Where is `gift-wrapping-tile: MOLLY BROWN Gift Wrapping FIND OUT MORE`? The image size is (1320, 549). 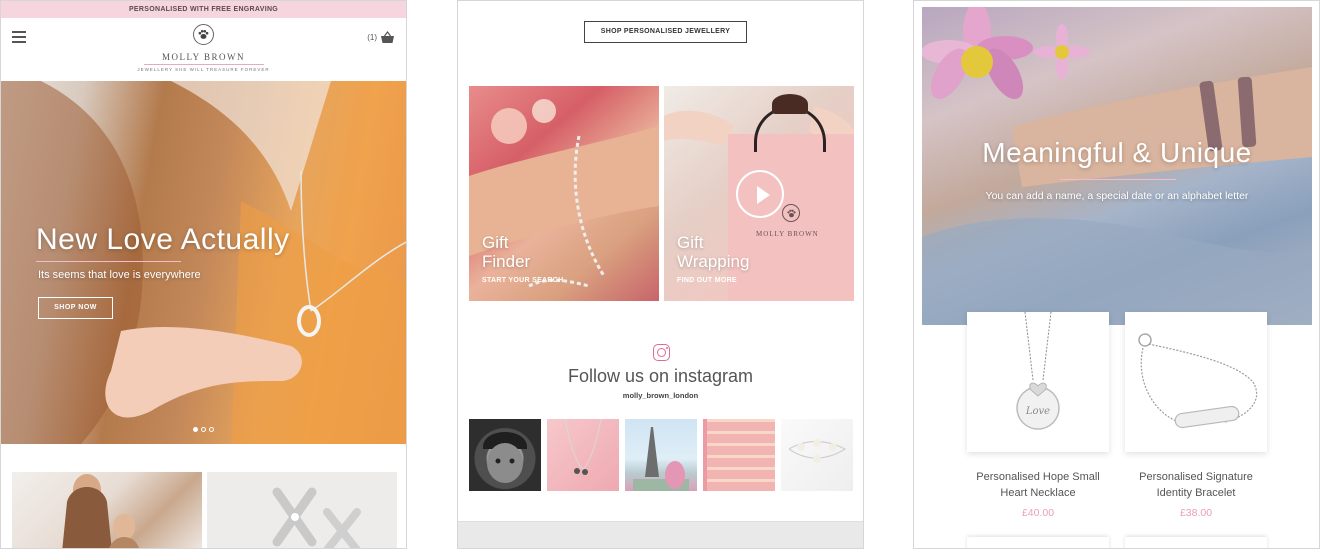 gift-wrapping-tile: MOLLY BROWN Gift Wrapping FIND OUT MORE is located at coordinates (759, 193).